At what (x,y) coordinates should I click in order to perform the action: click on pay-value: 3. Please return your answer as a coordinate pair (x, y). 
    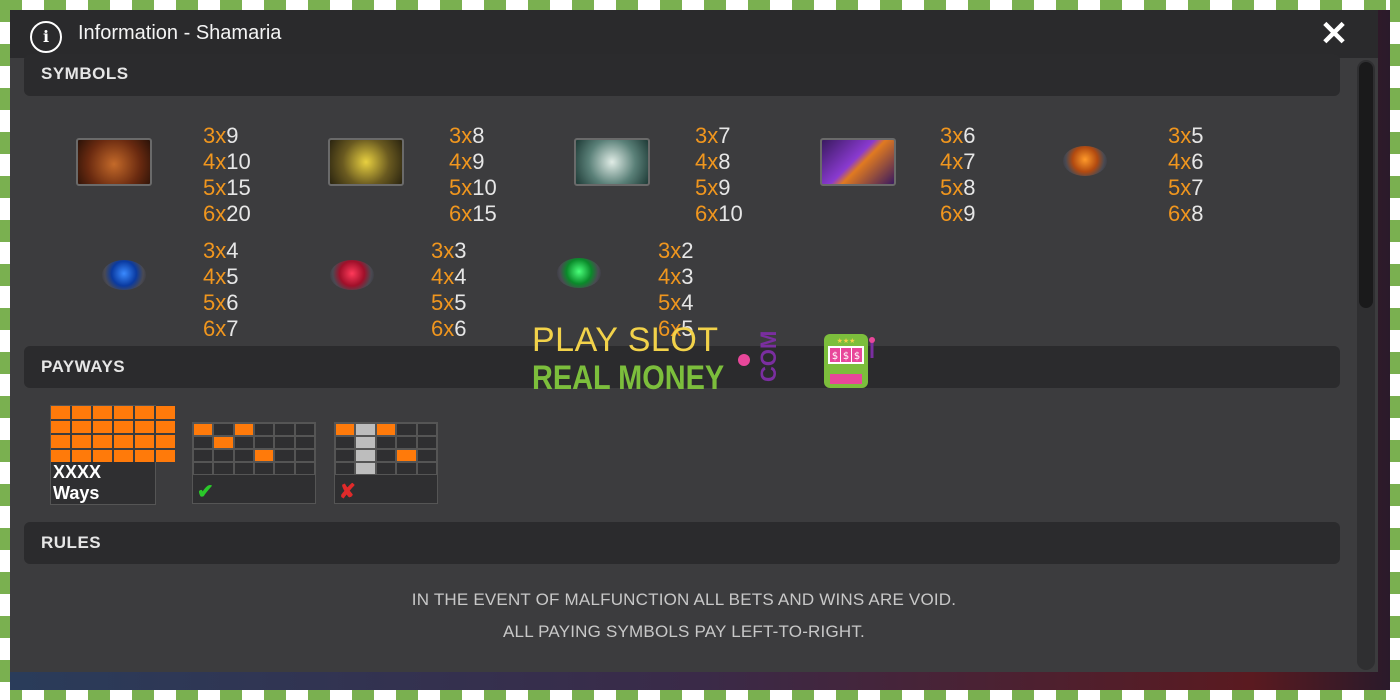
    Looking at the image, I should click on (687, 276).